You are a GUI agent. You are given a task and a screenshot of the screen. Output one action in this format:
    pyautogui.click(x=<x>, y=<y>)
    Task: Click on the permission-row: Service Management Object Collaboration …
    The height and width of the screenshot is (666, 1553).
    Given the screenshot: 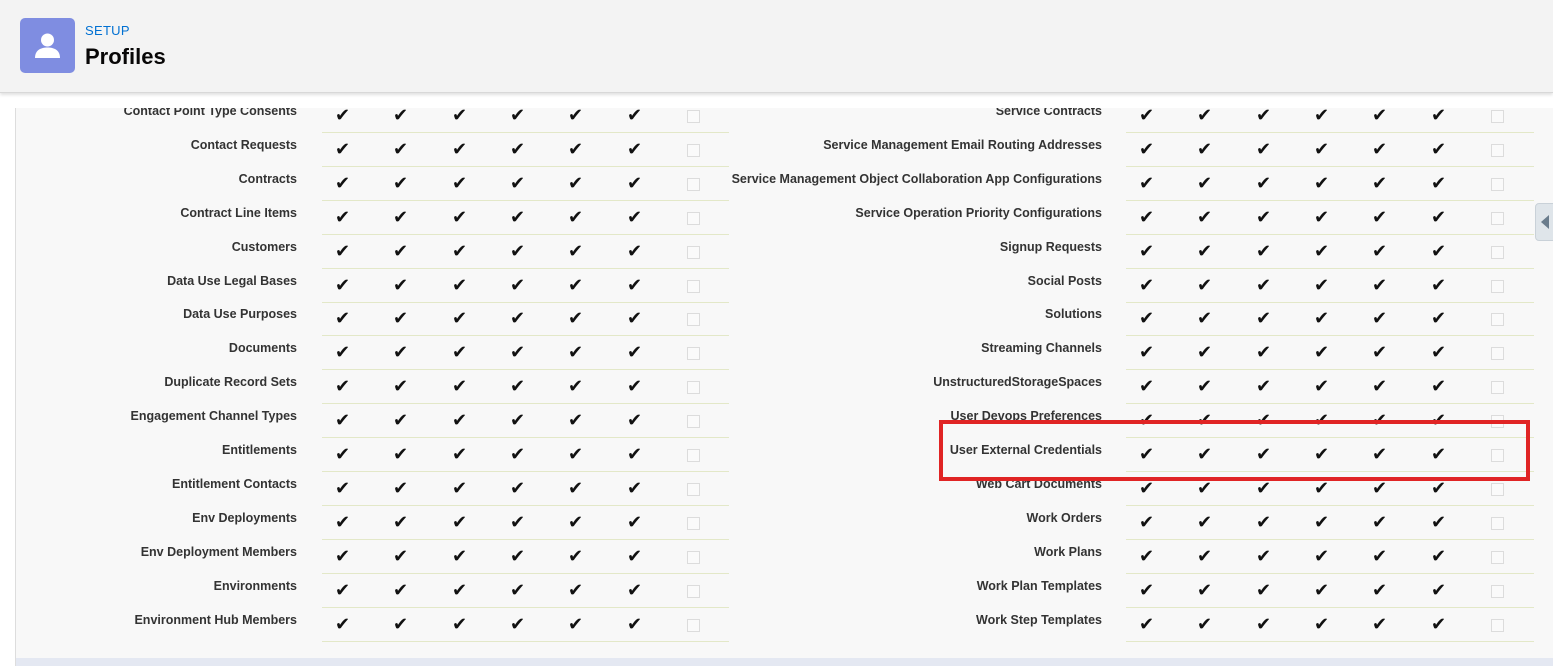 What is the action you would take?
    pyautogui.click(x=784, y=189)
    